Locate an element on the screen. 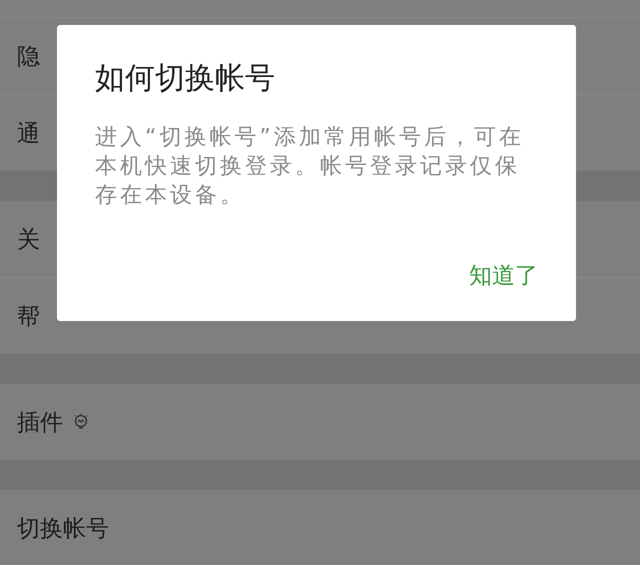 This screenshot has height=565, width=640. row-label: 插件 is located at coordinates (40, 423).